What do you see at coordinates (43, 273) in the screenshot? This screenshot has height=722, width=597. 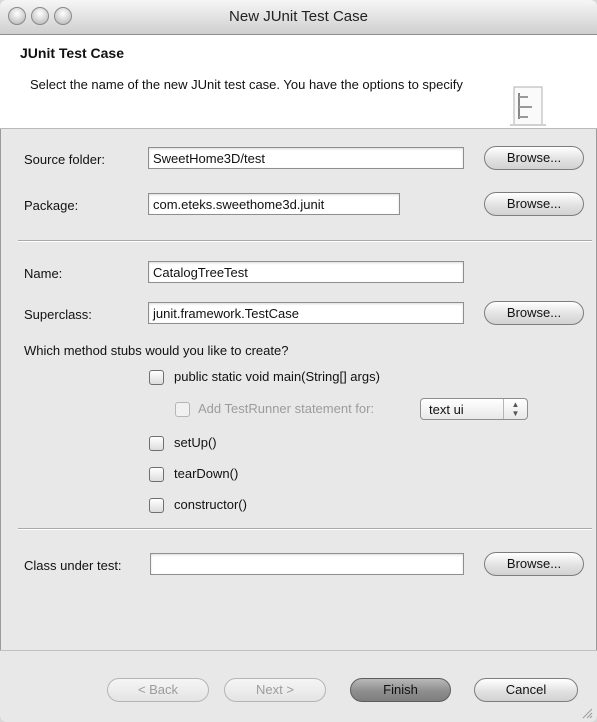 I see `name-label: Name:` at bounding box center [43, 273].